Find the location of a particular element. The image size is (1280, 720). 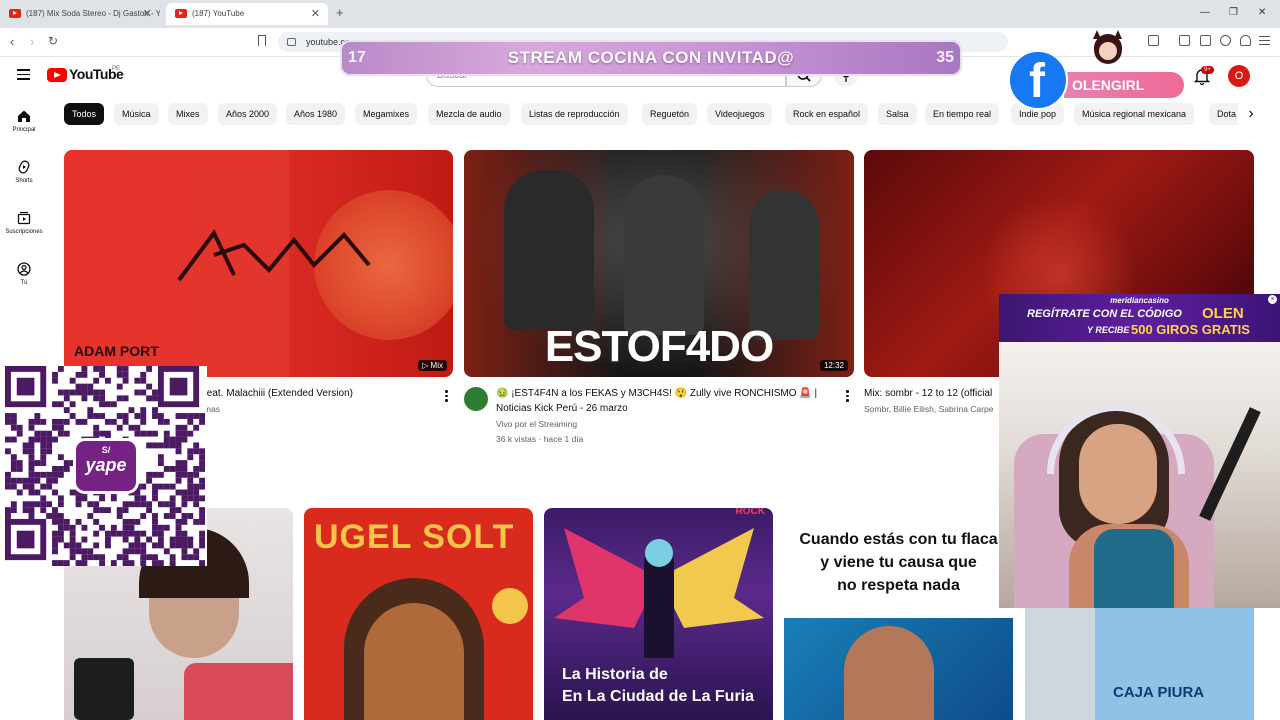

mix-badge-label: Mix is located at coordinates (436, 365).